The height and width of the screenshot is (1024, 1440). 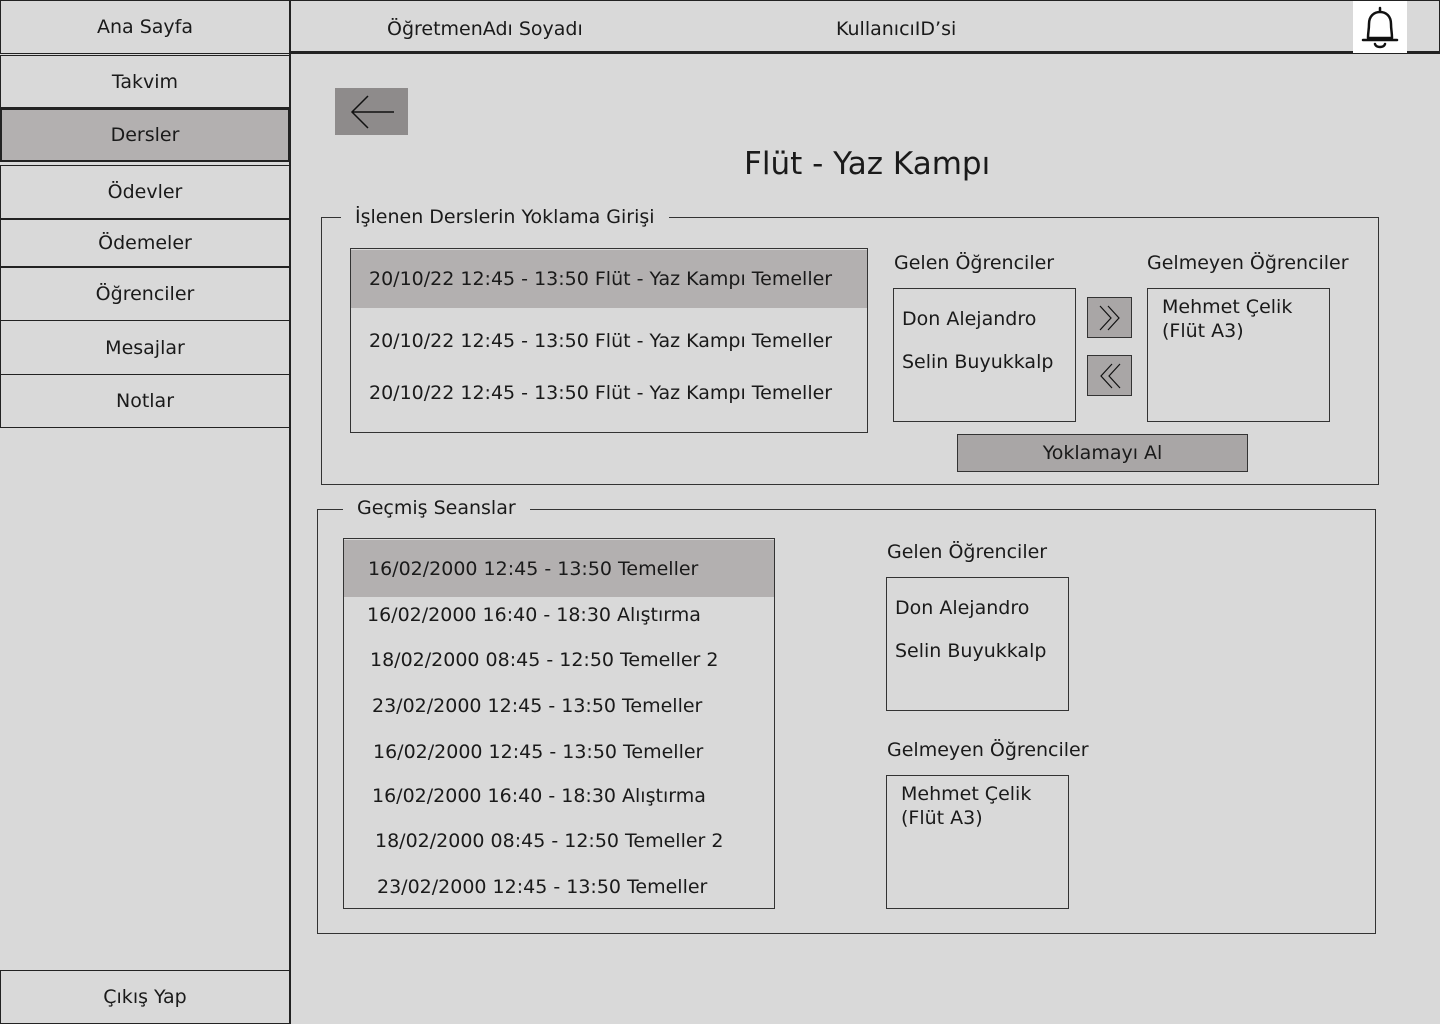 I want to click on absent-students-list: Mehmet Çelik (Flüt A3), so click(x=1238, y=355).